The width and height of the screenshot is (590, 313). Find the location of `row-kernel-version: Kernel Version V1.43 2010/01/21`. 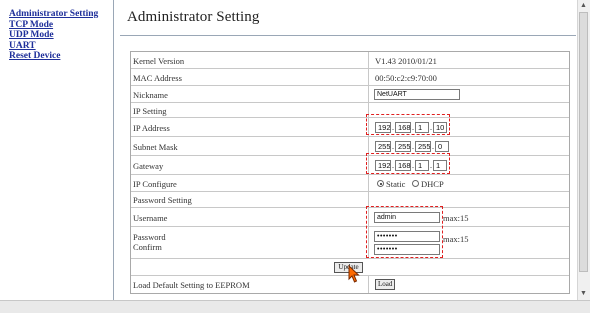

row-kernel-version: Kernel Version V1.43 2010/01/21 is located at coordinates (350, 60).